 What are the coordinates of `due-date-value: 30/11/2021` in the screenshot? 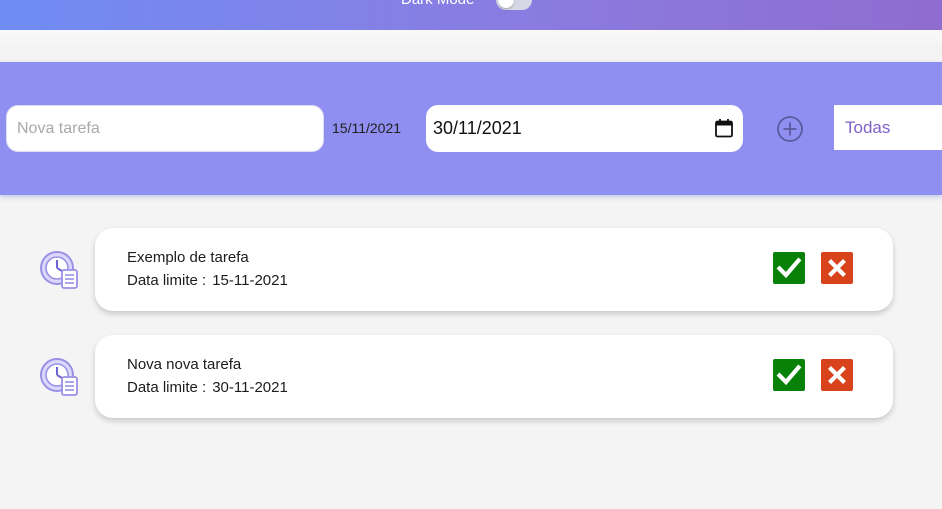 It's located at (477, 128).